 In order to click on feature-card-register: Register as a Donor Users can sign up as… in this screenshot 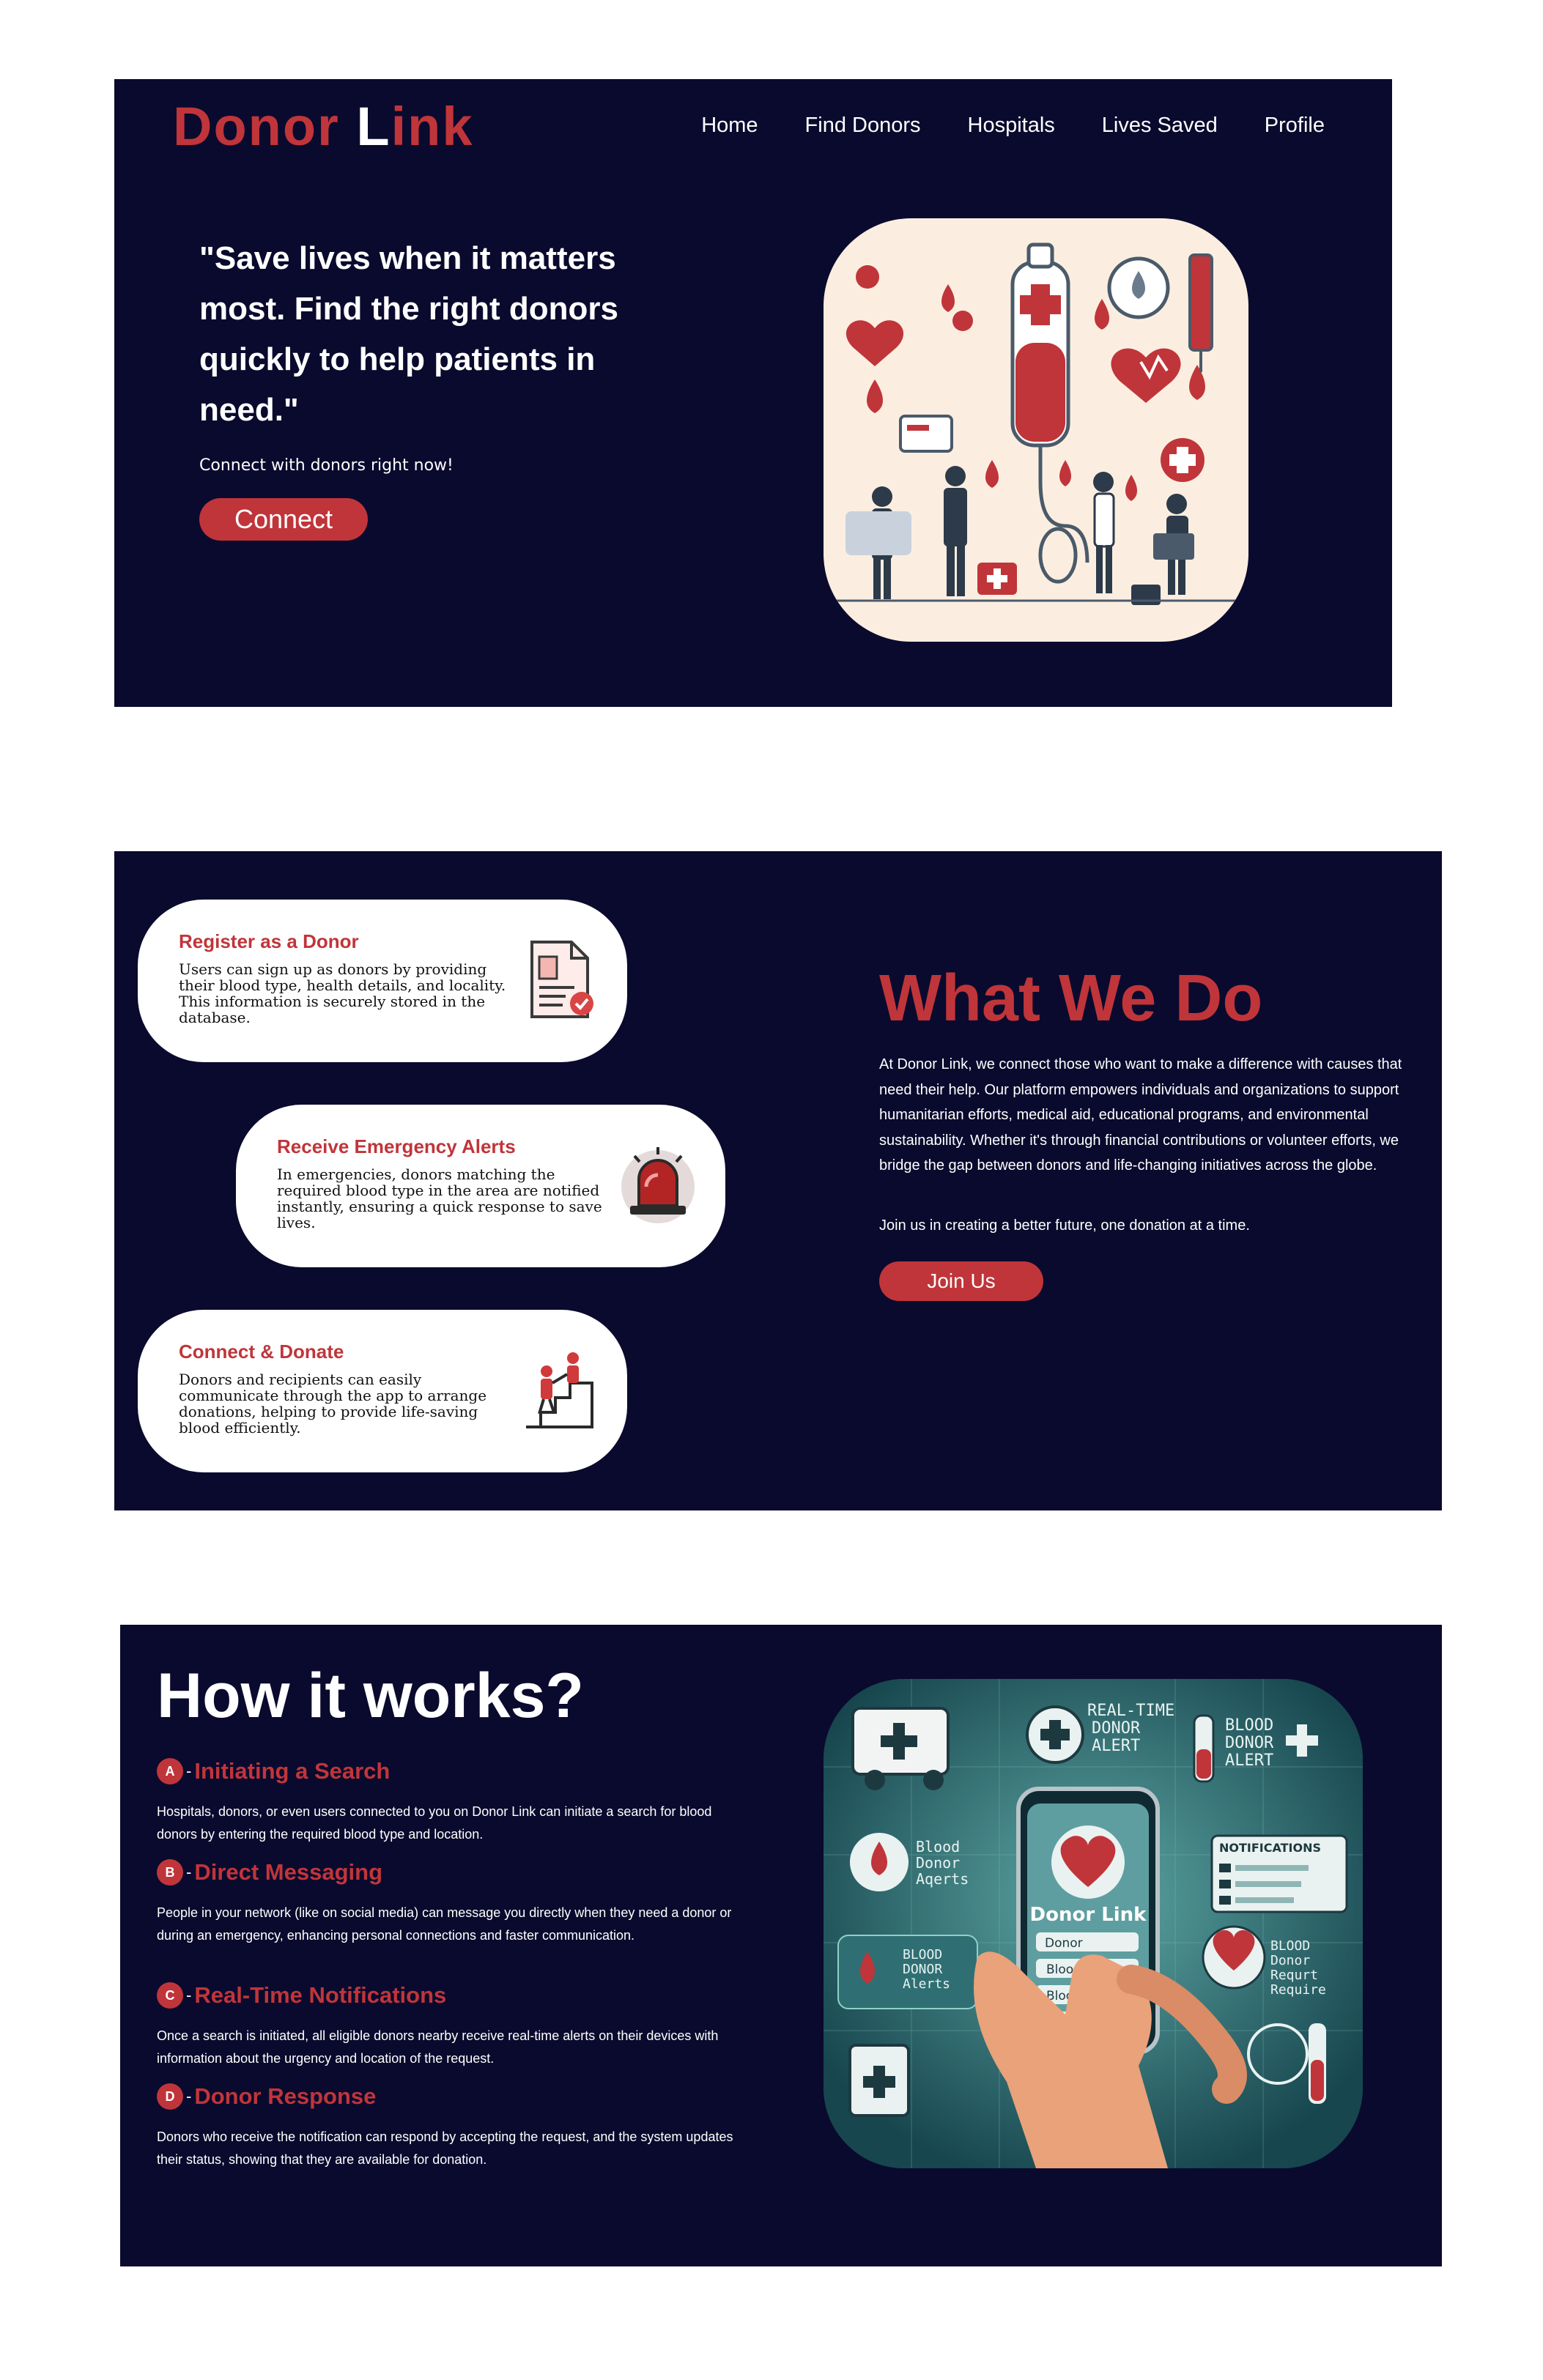, I will do `click(382, 981)`.